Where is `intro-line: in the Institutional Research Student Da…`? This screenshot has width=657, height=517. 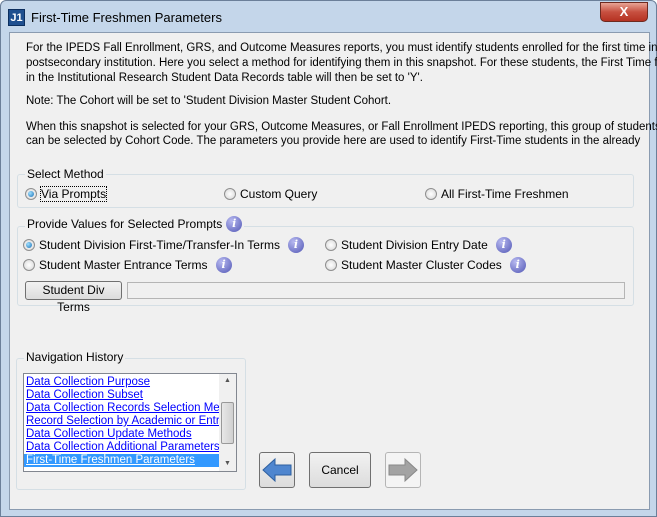
intro-line: in the Institutional Research Student Da… is located at coordinates (224, 78).